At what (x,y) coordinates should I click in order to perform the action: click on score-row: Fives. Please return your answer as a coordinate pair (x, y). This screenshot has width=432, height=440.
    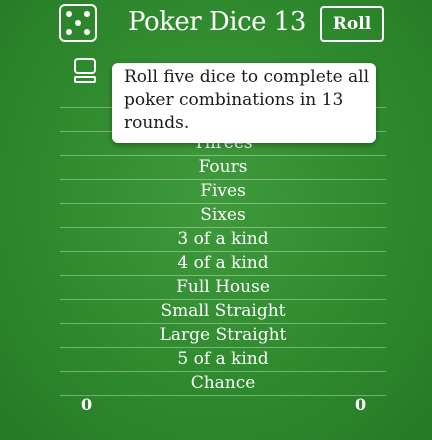
    Looking at the image, I should click on (223, 192).